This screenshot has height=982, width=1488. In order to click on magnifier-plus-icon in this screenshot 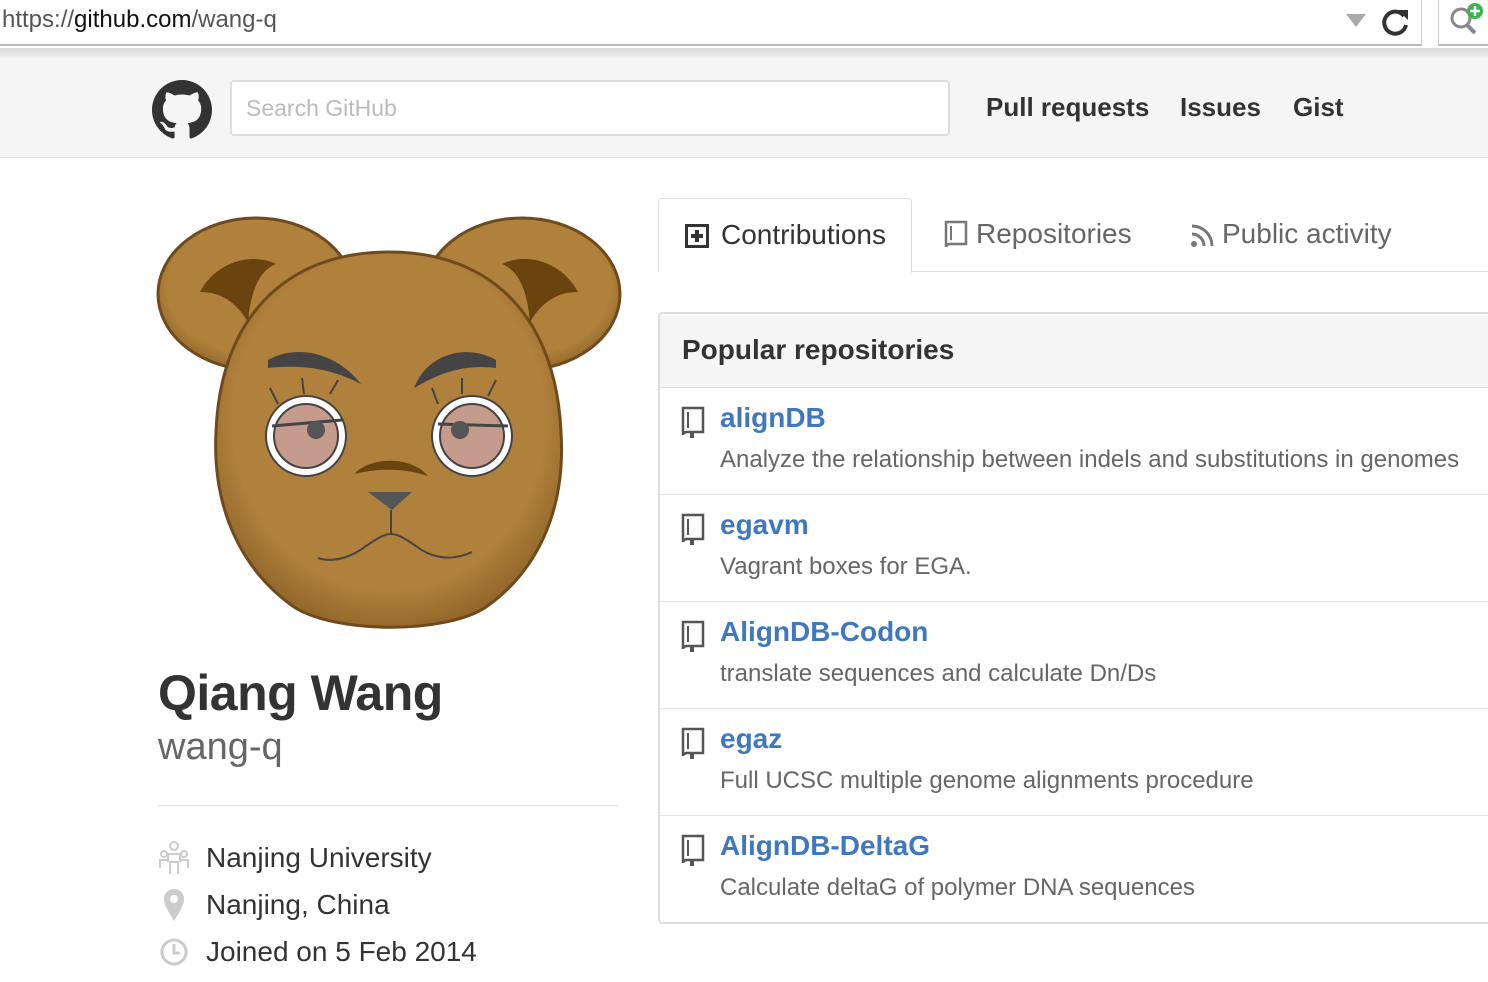, I will do `click(1466, 19)`.